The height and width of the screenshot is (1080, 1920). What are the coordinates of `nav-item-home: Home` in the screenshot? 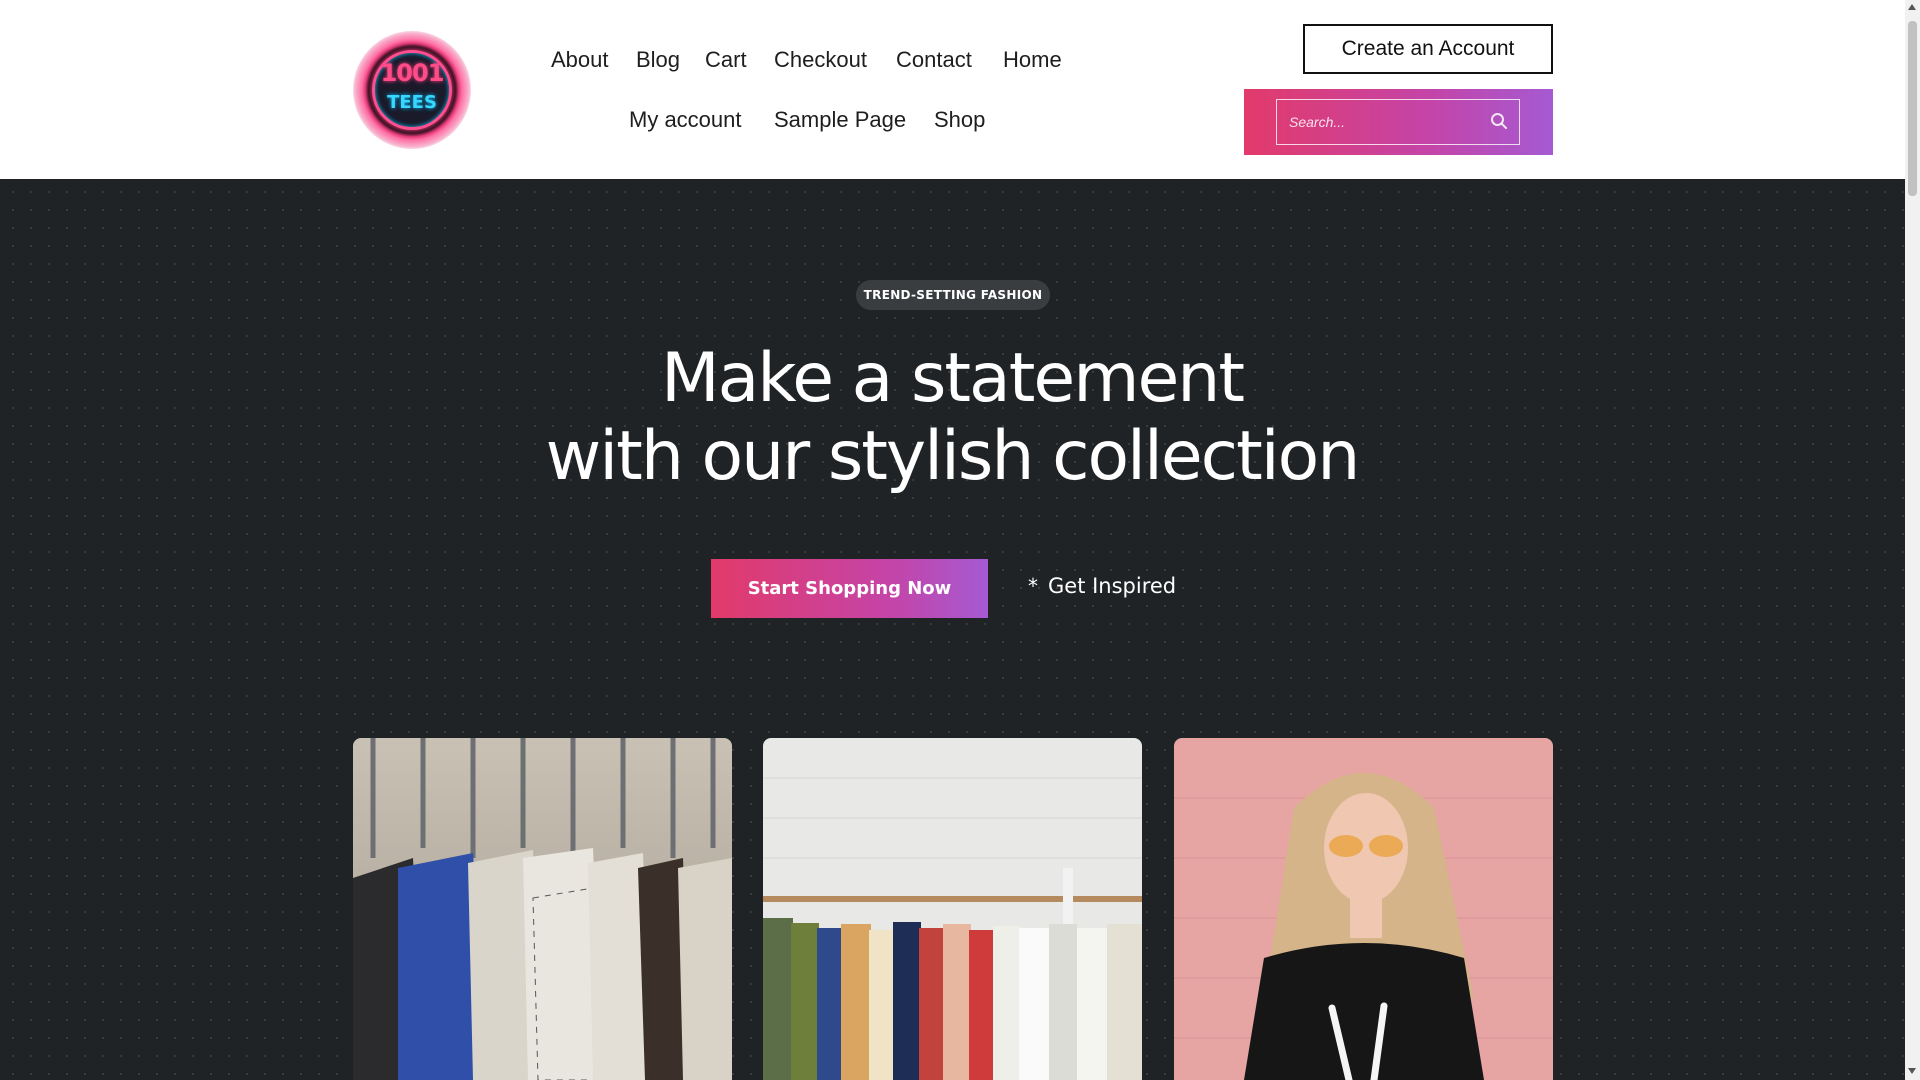 It's located at (1032, 60).